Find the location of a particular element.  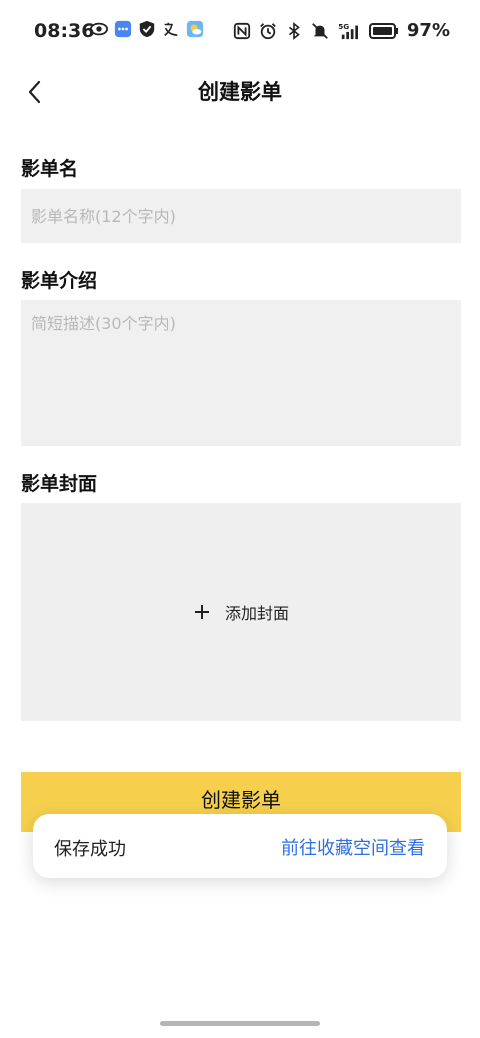

bluetooth-icon is located at coordinates (294, 30).